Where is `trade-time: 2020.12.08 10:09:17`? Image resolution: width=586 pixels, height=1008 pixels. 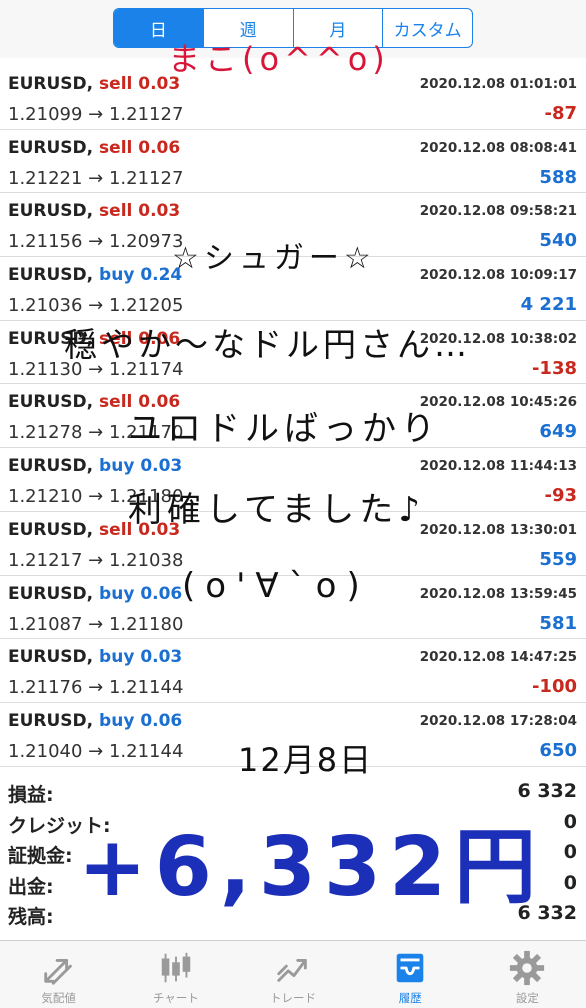 trade-time: 2020.12.08 10:09:17 is located at coordinates (498, 275).